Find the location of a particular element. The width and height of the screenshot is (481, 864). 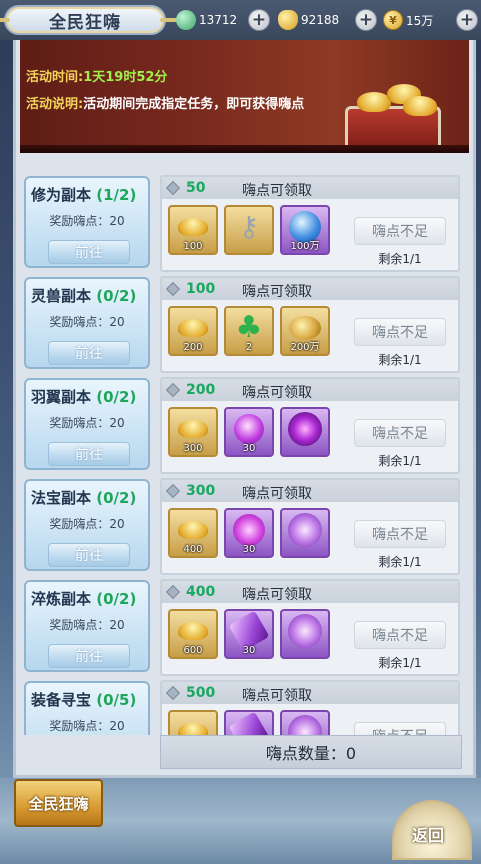

dungeon-name: 灵兽副本 (0/2) is located at coordinates (84, 296).